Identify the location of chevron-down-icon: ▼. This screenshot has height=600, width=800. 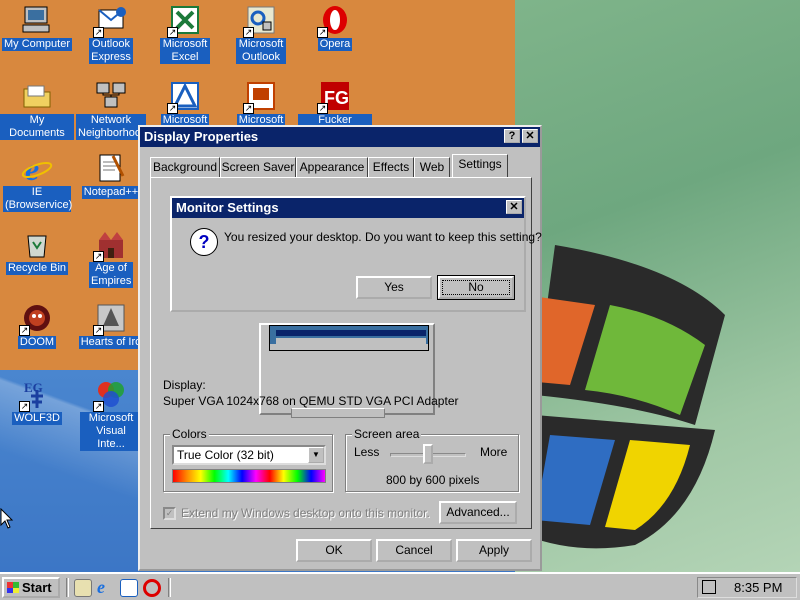
(316, 455).